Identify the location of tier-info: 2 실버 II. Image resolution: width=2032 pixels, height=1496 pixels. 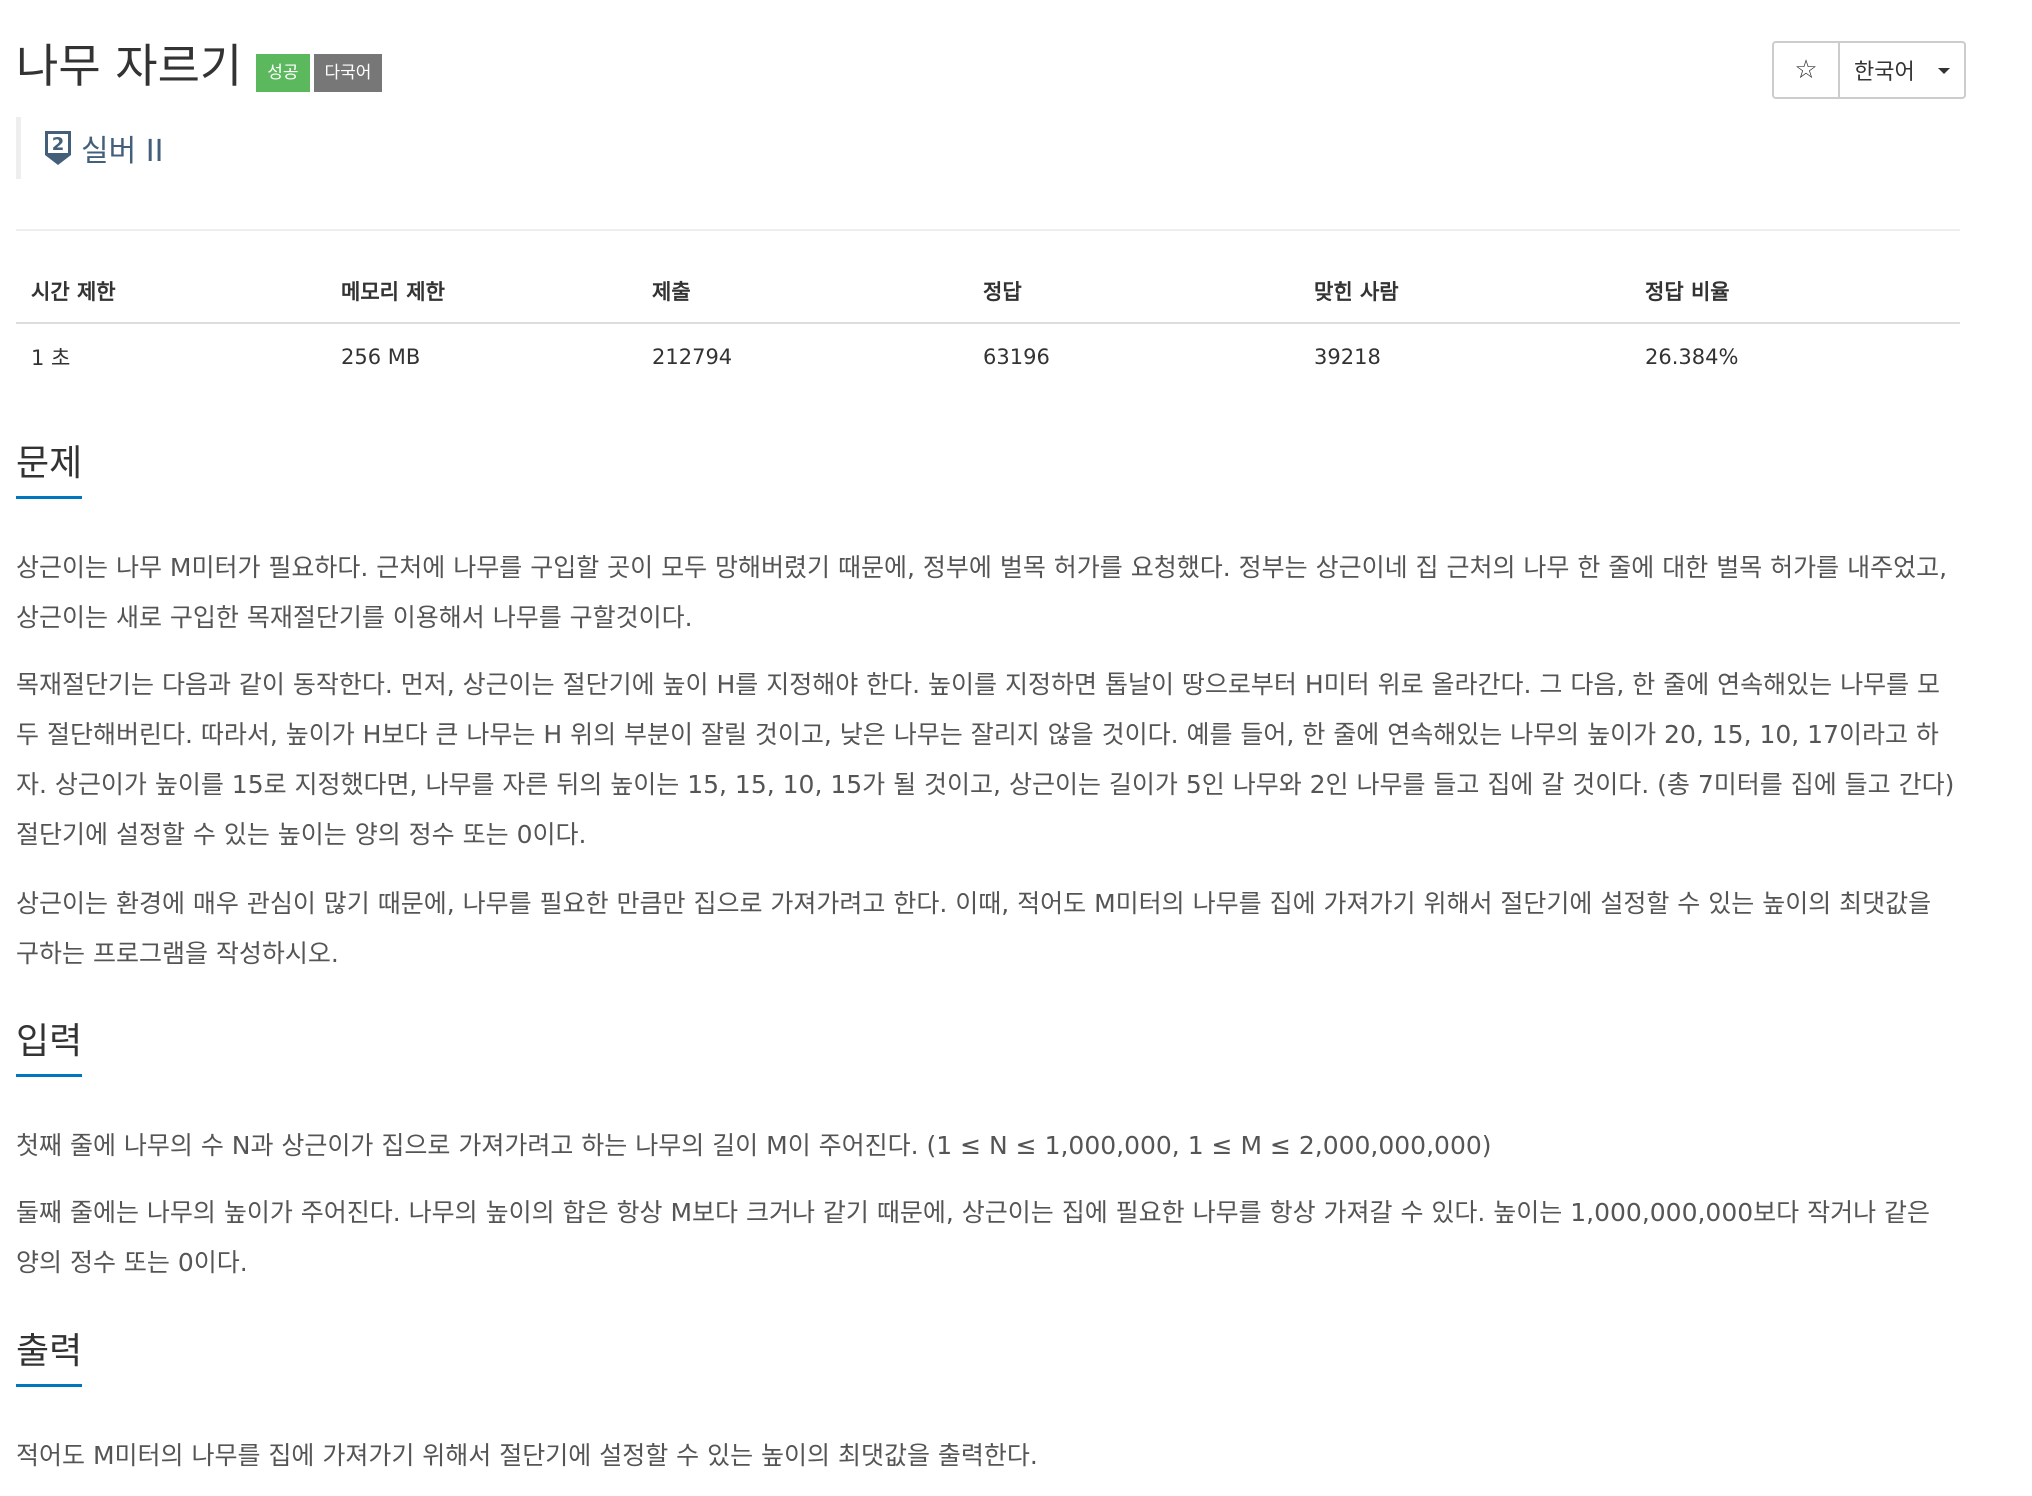
(89, 148).